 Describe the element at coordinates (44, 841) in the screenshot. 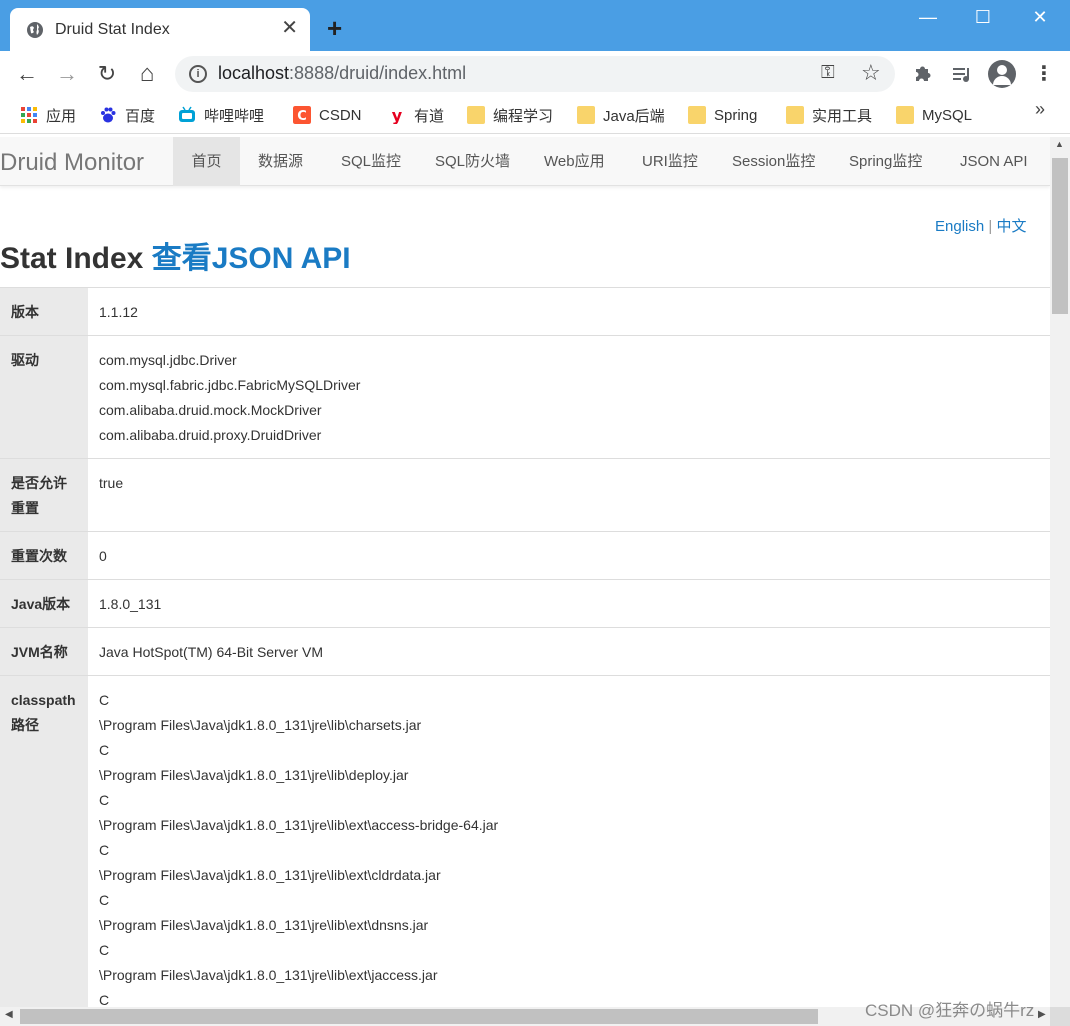

I see `stat-key: classpath路径` at that location.